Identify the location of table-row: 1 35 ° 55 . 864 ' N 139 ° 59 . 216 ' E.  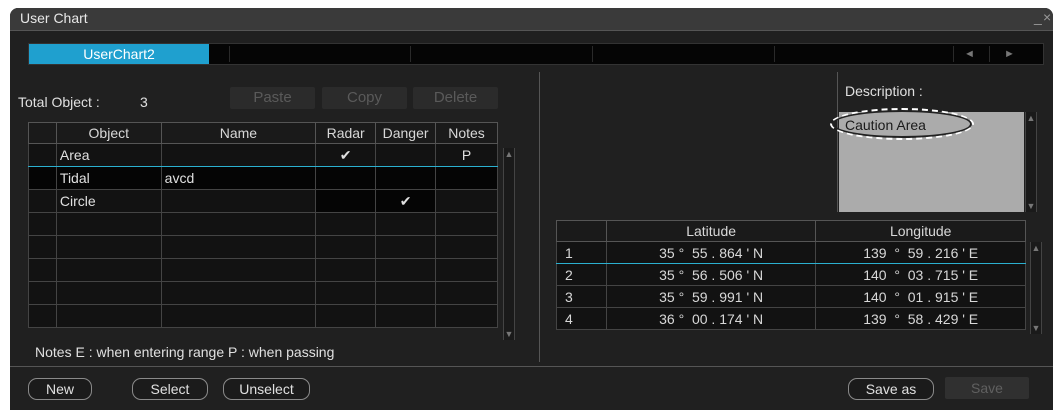
(791, 252).